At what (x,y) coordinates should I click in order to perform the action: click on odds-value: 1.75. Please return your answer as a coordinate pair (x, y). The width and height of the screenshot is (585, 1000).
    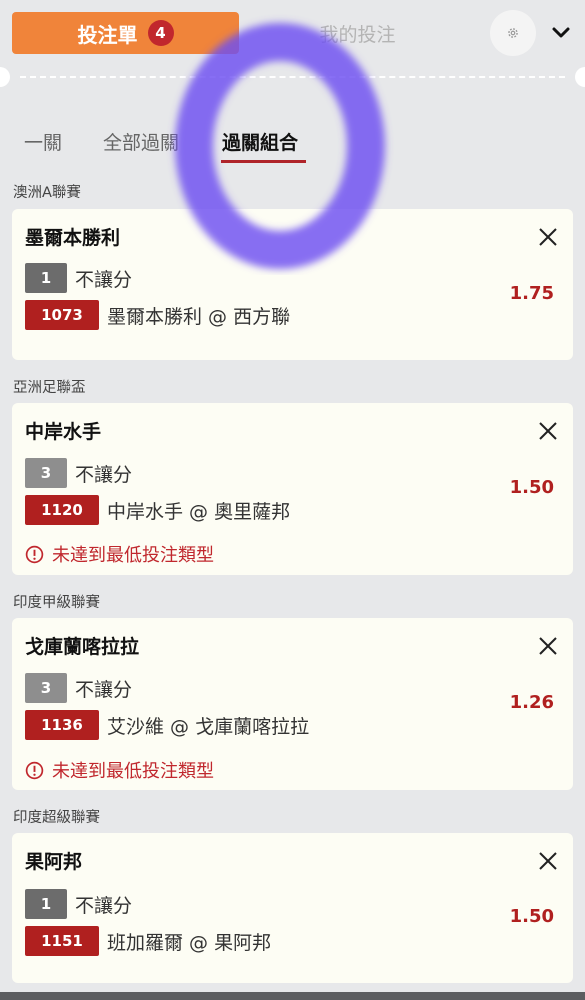
    Looking at the image, I should click on (531, 293).